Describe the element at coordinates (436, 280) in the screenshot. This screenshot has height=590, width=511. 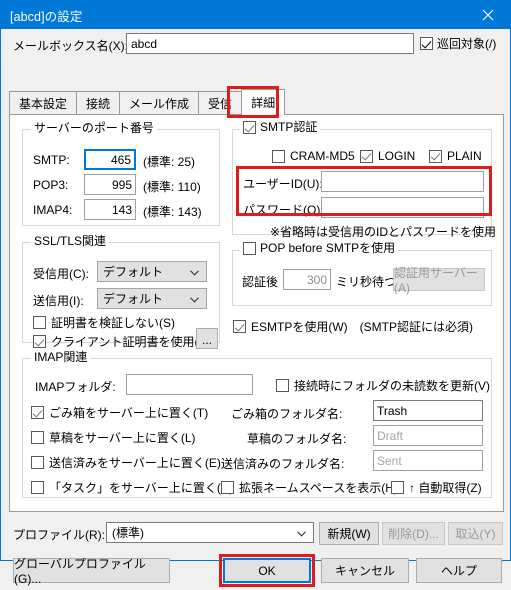
I see `auth-server-button-label: 認証用サーバー(A)` at that location.